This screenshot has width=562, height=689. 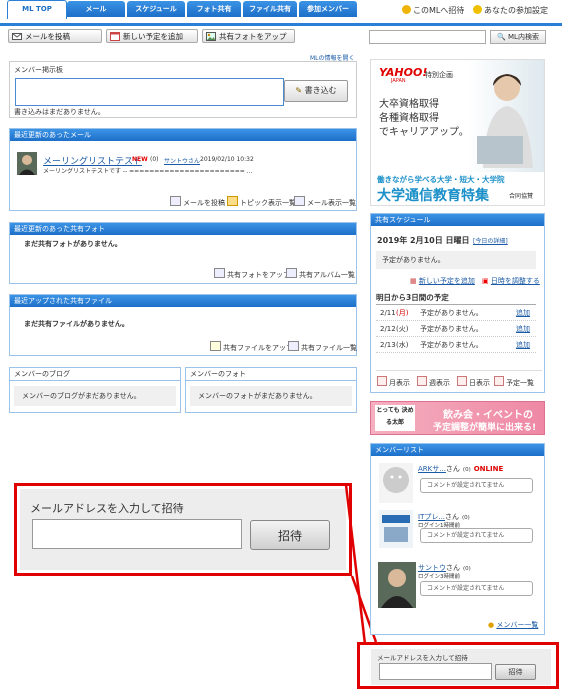 What do you see at coordinates (395, 418) in the screenshot?
I see `kimeru-logo: とっても 決める太郎` at bounding box center [395, 418].